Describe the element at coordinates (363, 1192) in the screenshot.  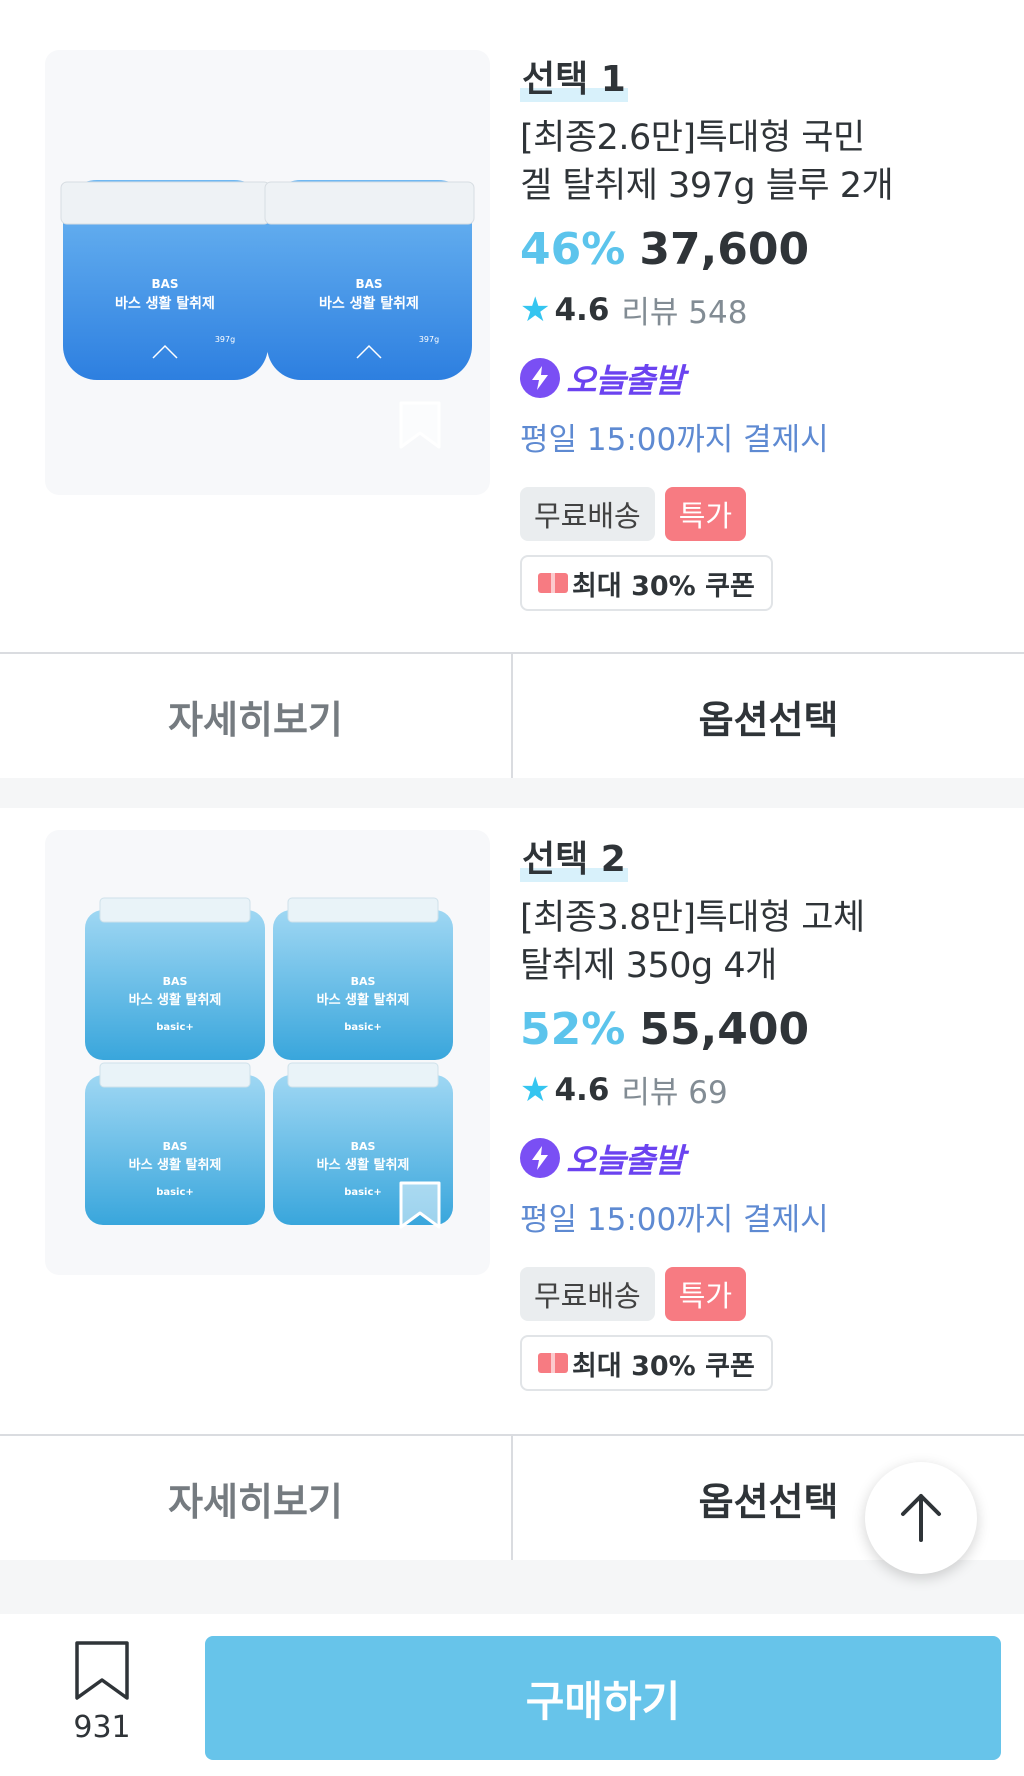
I see `image-sub-2d: basic+` at that location.